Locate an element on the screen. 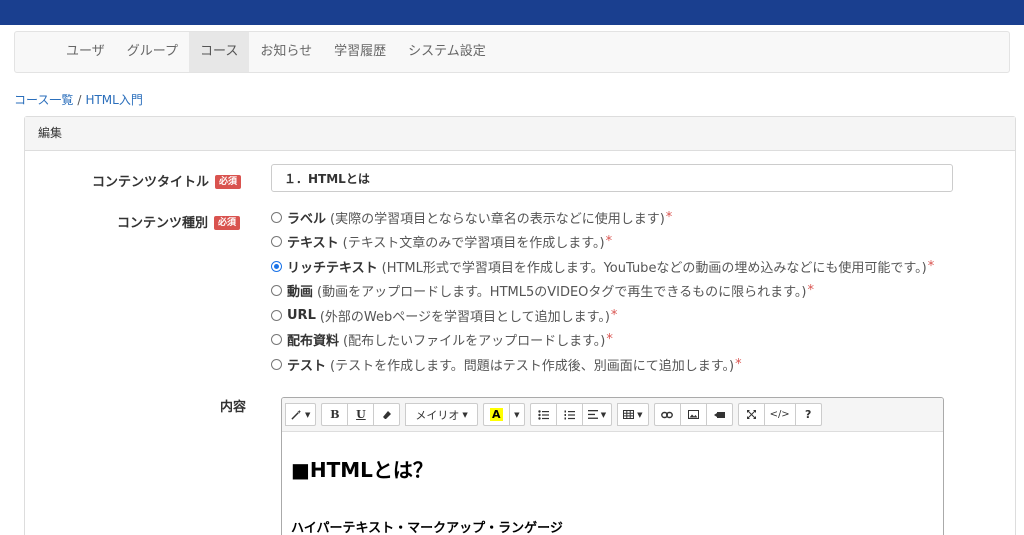 The width and height of the screenshot is (1024, 535). radio-option-name: テスト is located at coordinates (307, 366).